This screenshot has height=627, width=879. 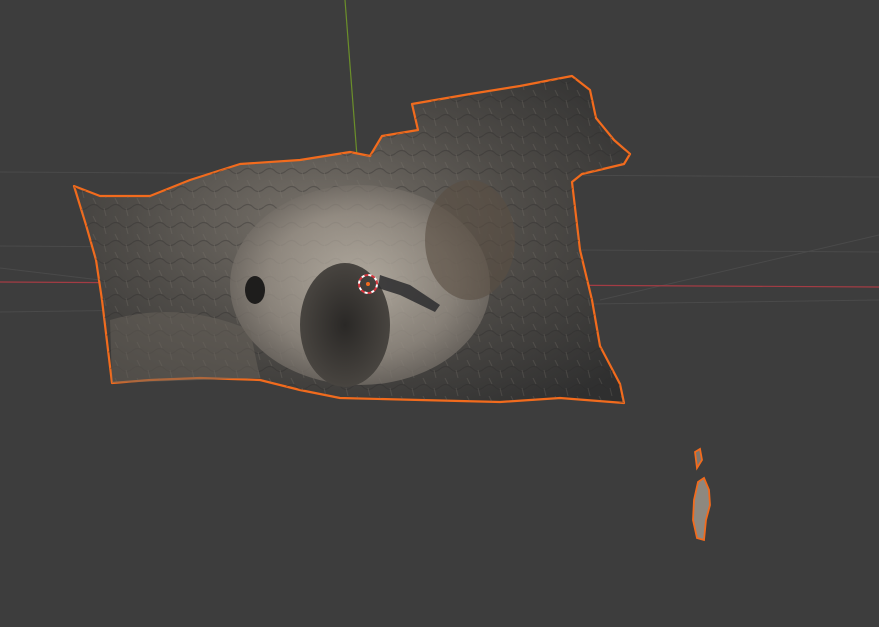 I want to click on knot-hole, so click(x=255, y=290).